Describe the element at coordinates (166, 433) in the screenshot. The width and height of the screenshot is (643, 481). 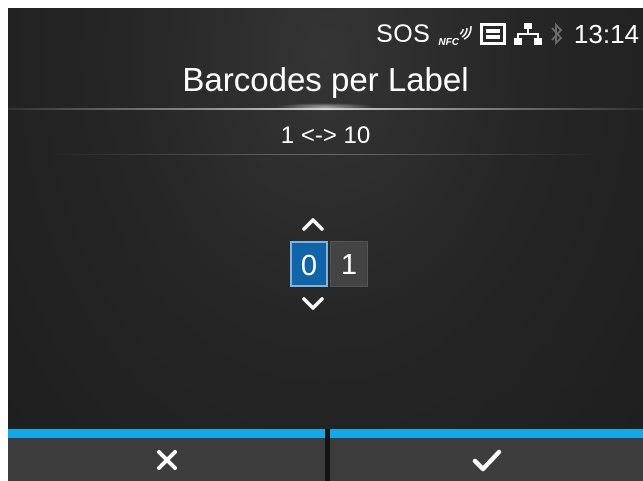
I see `cancel-button-accent` at that location.